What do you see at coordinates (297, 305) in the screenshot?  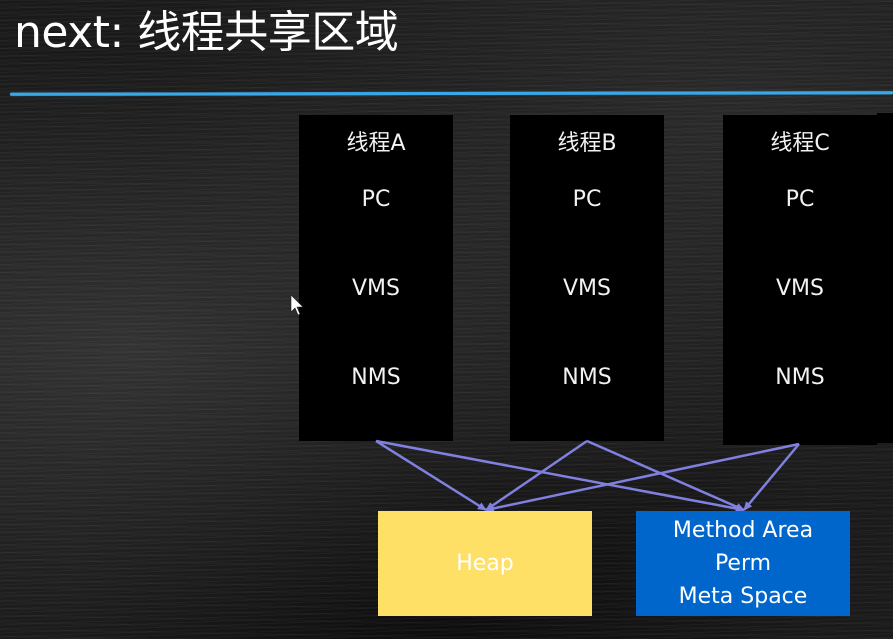 I see `mouse-cursor-icon` at bounding box center [297, 305].